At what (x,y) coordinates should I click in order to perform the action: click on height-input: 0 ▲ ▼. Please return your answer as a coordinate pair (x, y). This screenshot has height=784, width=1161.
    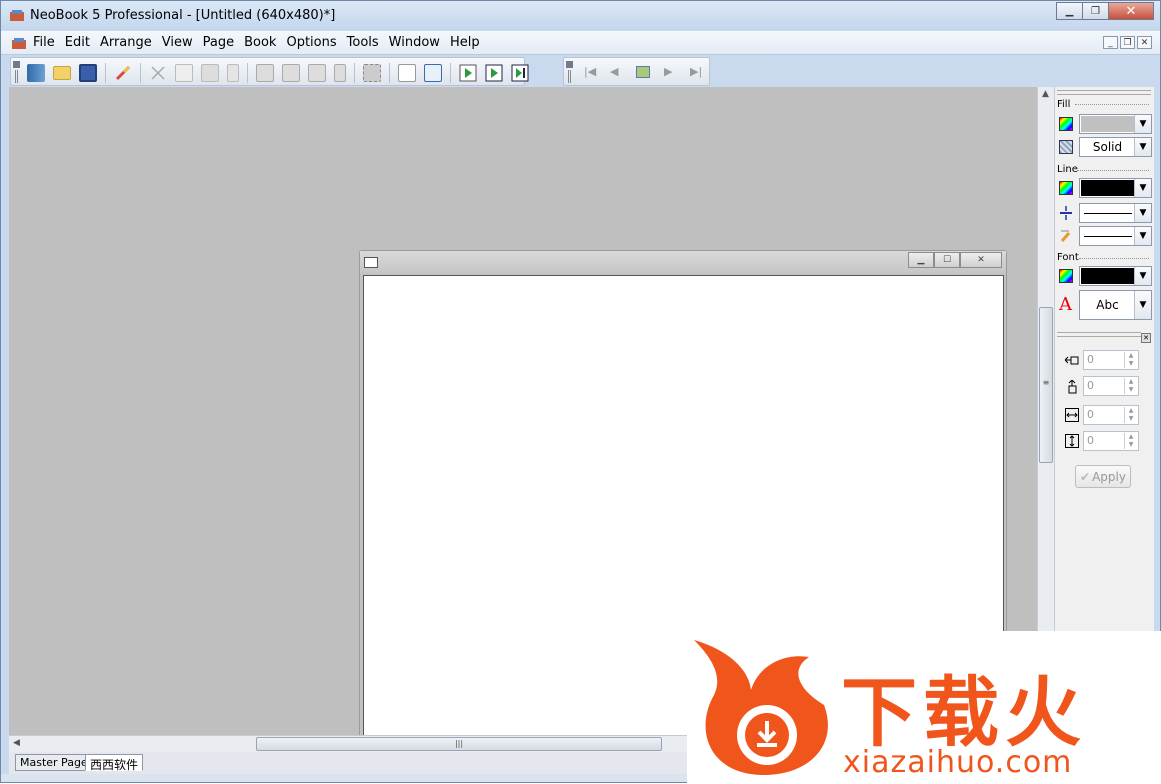
    Looking at the image, I should click on (1111, 441).